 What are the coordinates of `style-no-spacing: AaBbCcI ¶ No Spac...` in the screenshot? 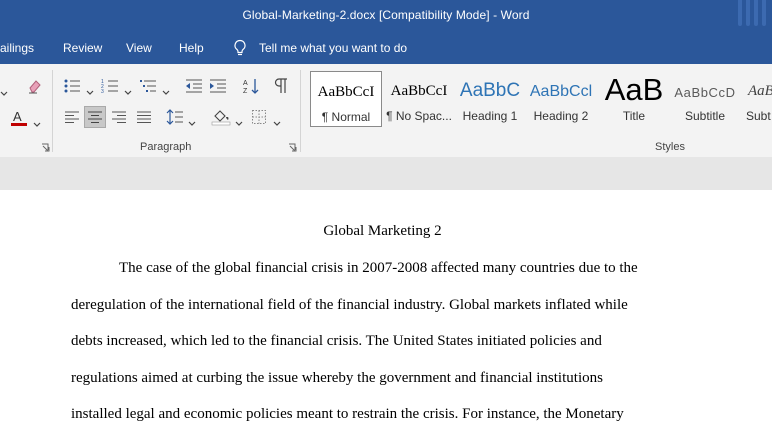 It's located at (419, 99).